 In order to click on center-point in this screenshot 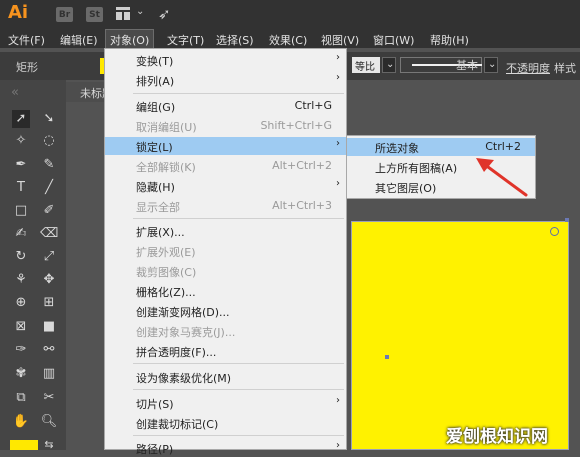, I will do `click(387, 357)`.